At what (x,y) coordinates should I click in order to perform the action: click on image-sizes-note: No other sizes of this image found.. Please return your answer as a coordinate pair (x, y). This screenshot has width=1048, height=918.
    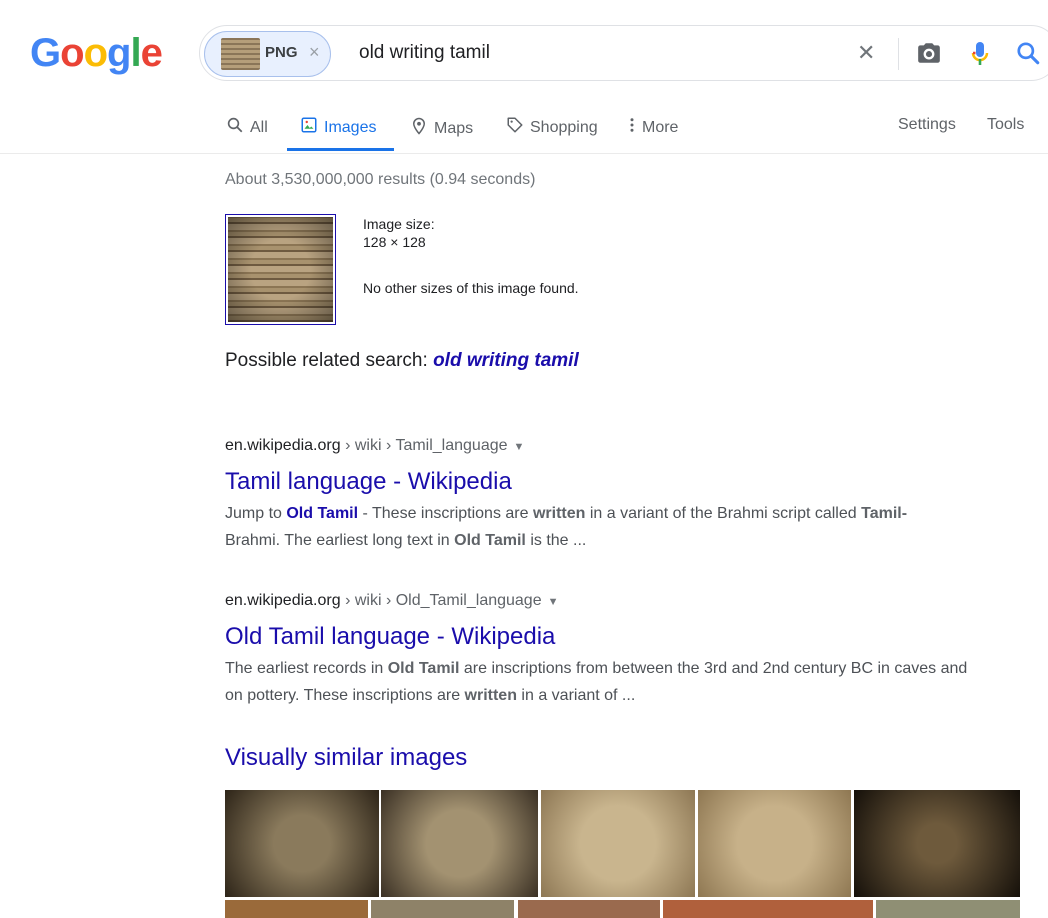
    Looking at the image, I should click on (471, 288).